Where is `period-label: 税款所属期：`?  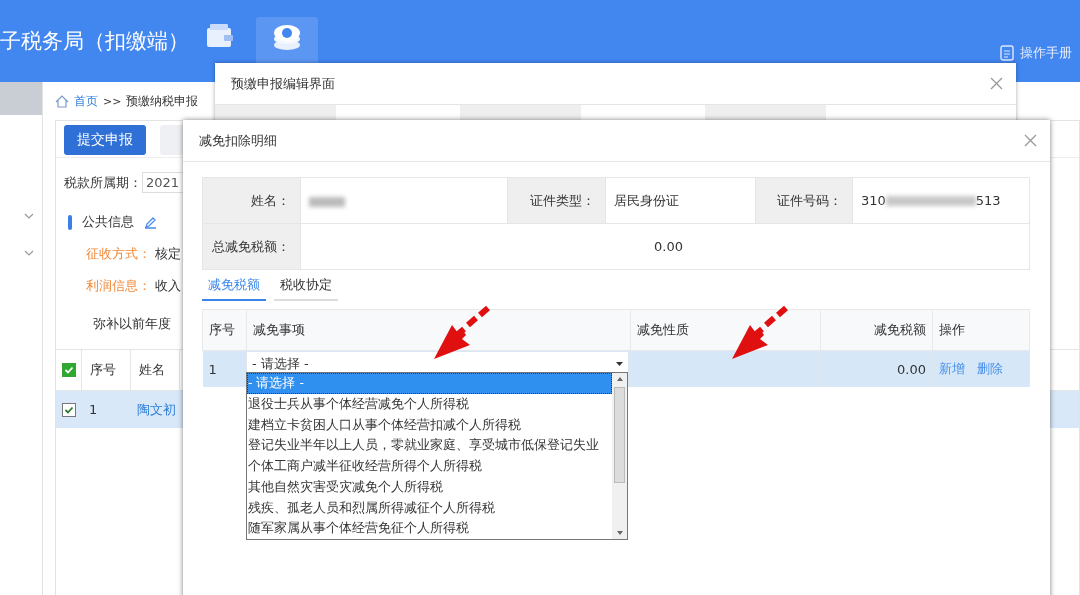
period-label: 税款所属期： is located at coordinates (103, 182).